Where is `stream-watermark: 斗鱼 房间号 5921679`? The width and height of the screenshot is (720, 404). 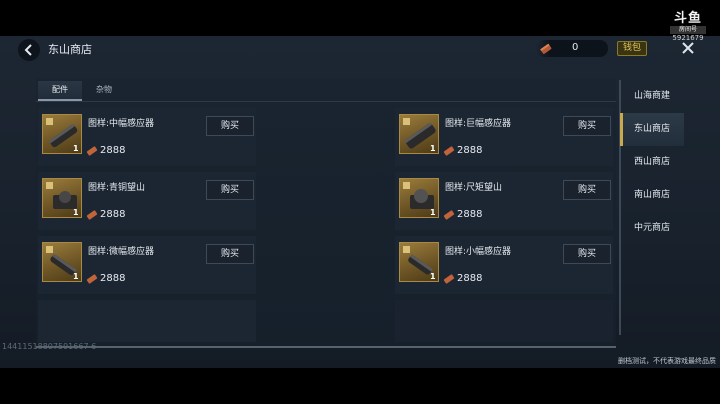
stream-watermark: 斗鱼 房间号 5921679 is located at coordinates (688, 27).